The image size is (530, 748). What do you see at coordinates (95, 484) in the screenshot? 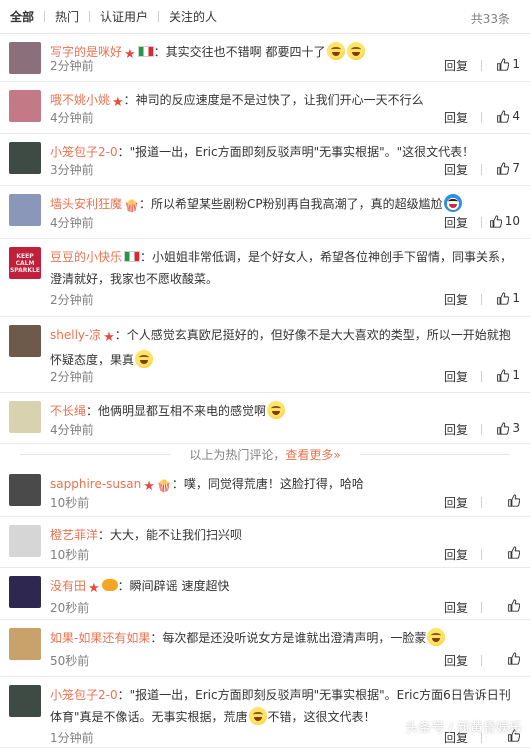
I see `username-link: sapphire-susan` at bounding box center [95, 484].